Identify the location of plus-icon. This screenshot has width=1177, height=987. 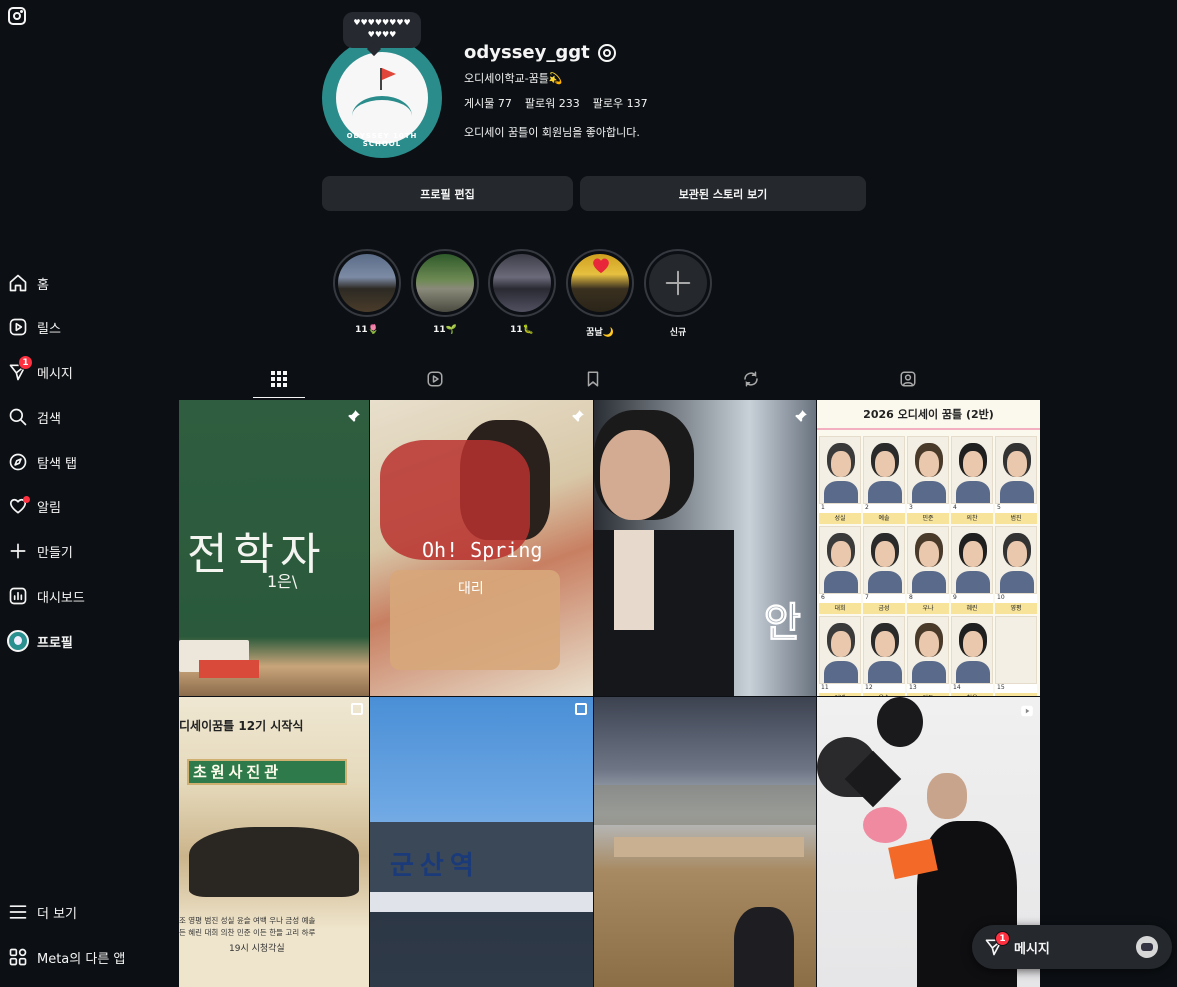
(678, 283).